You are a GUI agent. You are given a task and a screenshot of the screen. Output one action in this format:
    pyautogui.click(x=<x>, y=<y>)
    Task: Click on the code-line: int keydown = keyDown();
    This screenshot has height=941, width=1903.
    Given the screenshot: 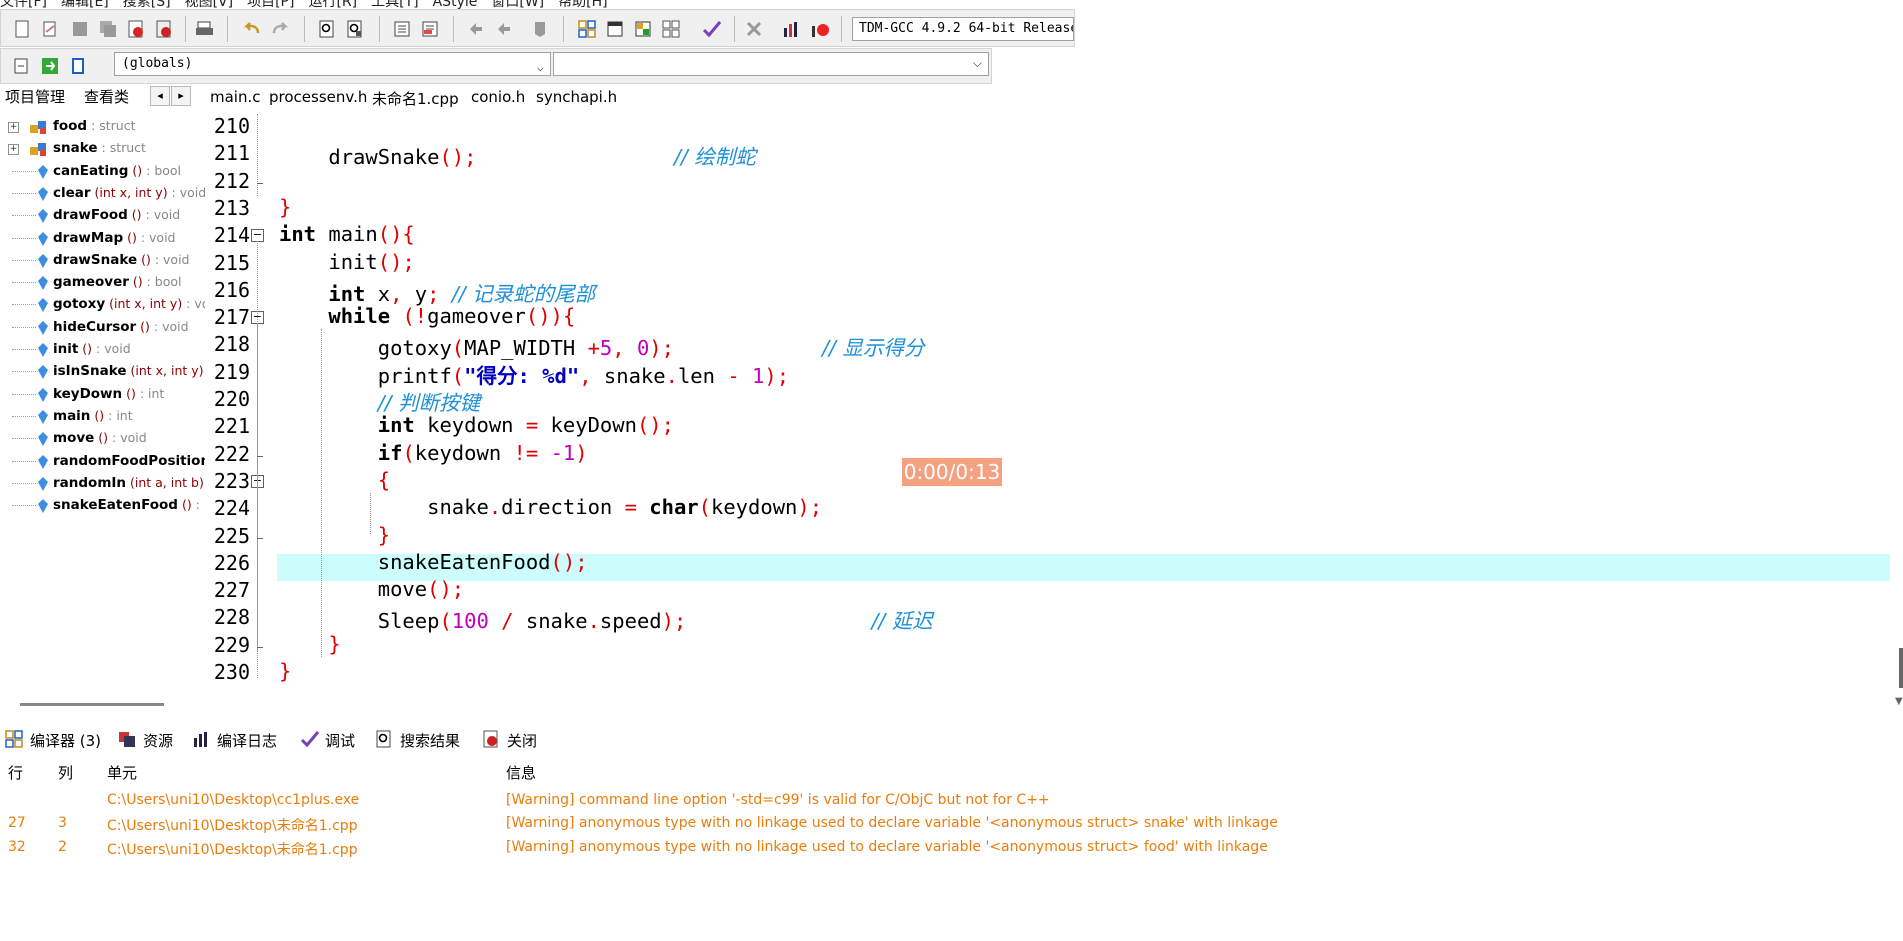 What is the action you would take?
    pyautogui.click(x=476, y=425)
    